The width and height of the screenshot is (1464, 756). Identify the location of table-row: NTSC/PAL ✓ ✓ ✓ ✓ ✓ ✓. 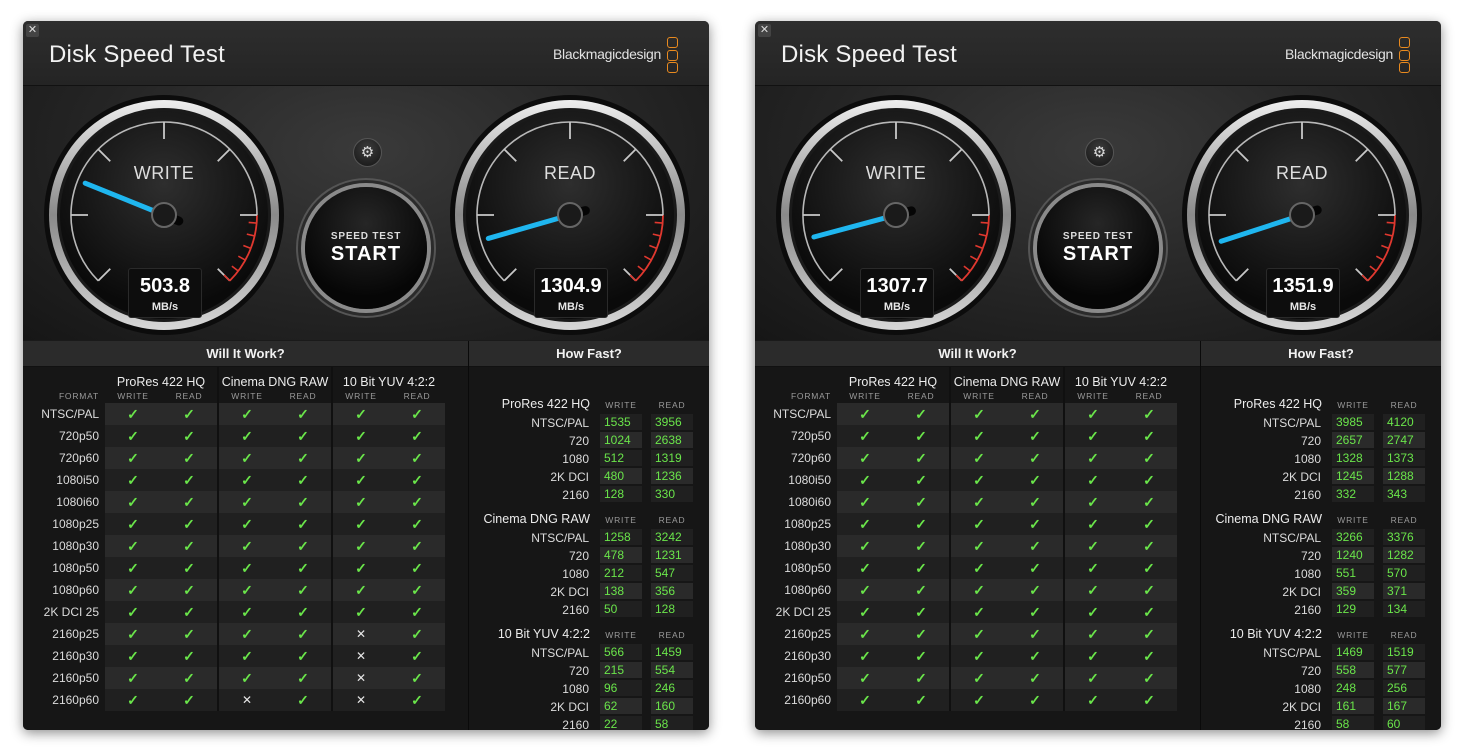
(234, 414).